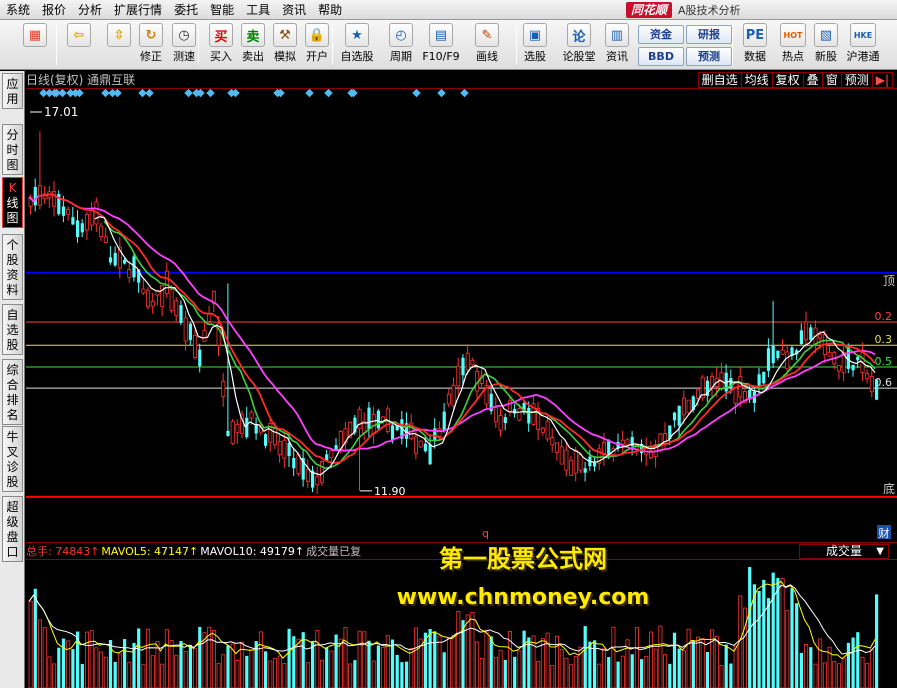 This screenshot has height=688, width=897. I want to click on sidebar-tab-5: 综合排名, so click(12, 392).